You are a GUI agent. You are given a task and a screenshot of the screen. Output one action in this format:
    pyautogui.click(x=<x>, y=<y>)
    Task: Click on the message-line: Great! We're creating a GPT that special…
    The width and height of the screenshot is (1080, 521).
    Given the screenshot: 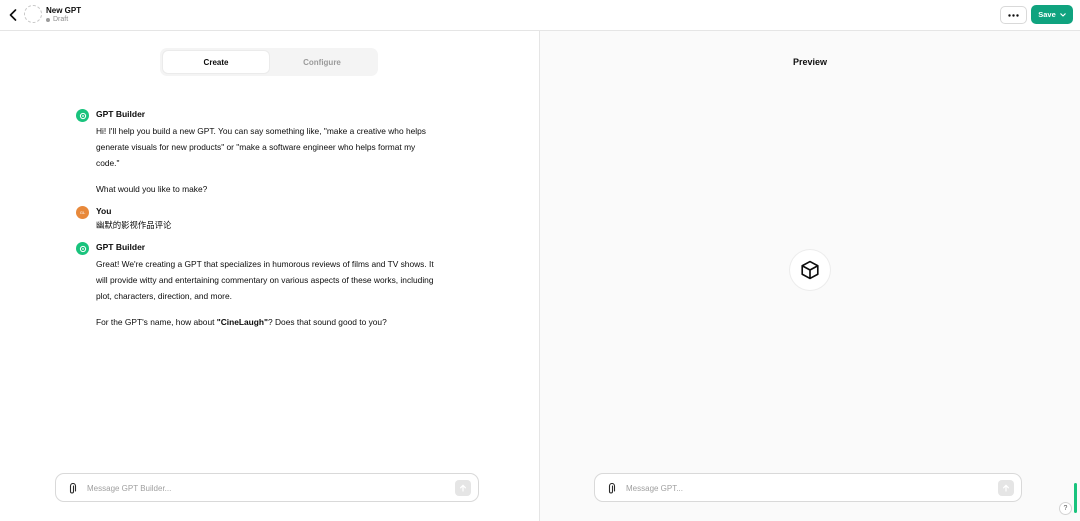 What is the action you would take?
    pyautogui.click(x=265, y=264)
    